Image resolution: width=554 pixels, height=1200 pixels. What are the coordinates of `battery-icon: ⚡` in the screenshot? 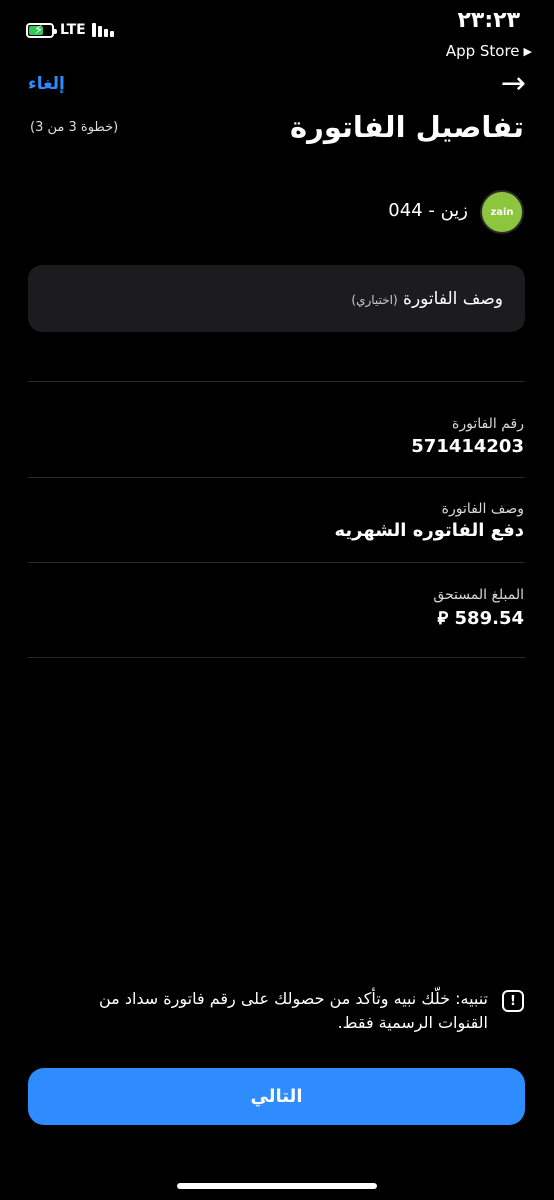 It's located at (41, 30).